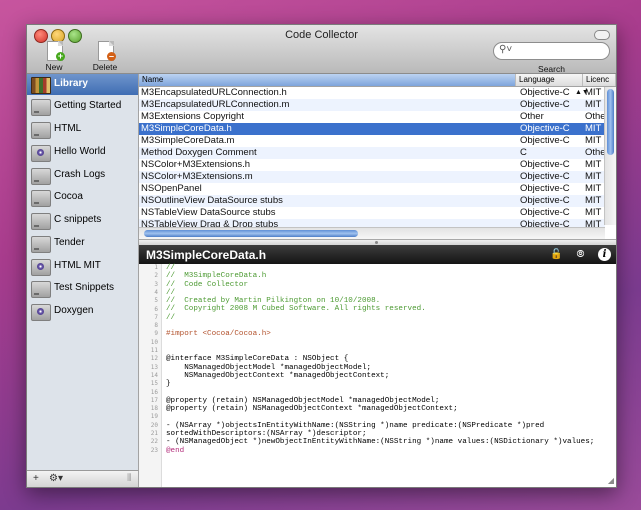  I want to click on sidebar-item-html: HTML, so click(82, 129).